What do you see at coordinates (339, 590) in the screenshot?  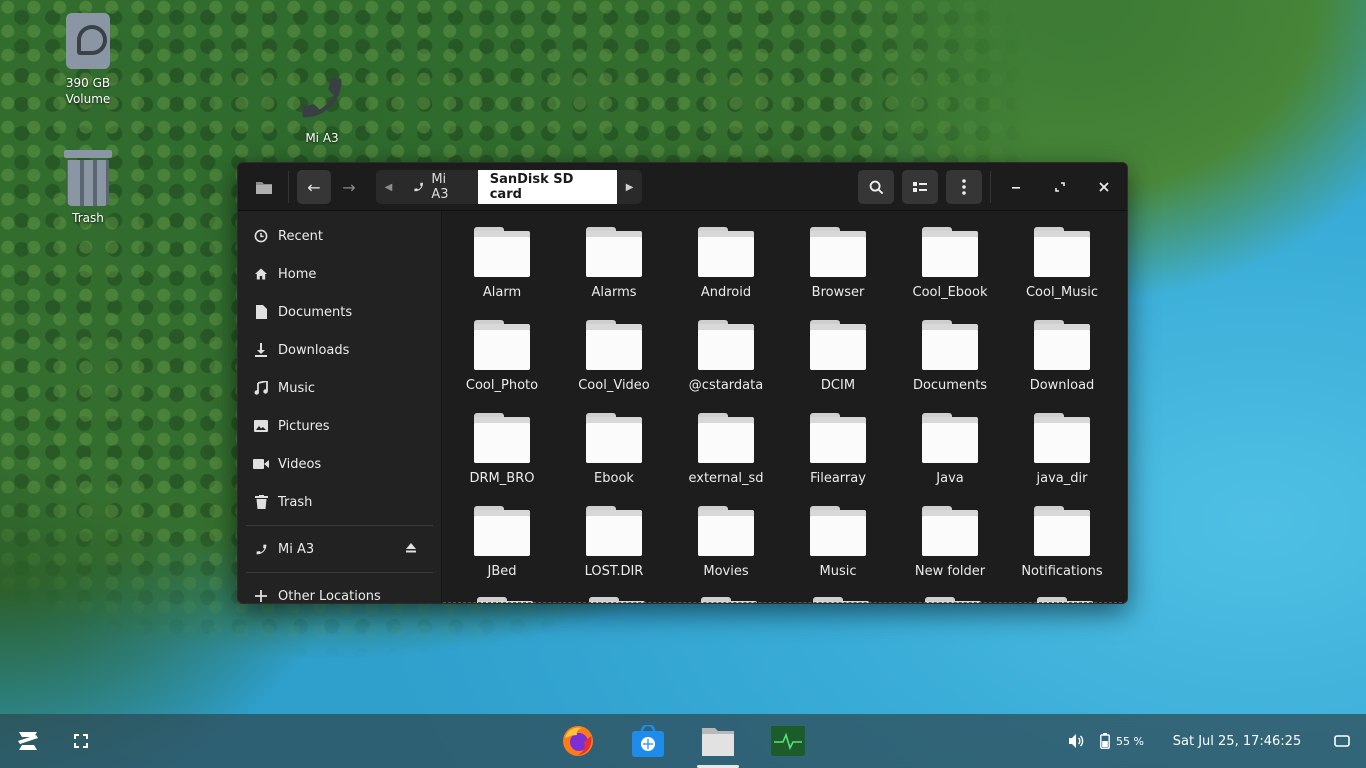 I see `sidebar-item-other-locations: Other Locations` at bounding box center [339, 590].